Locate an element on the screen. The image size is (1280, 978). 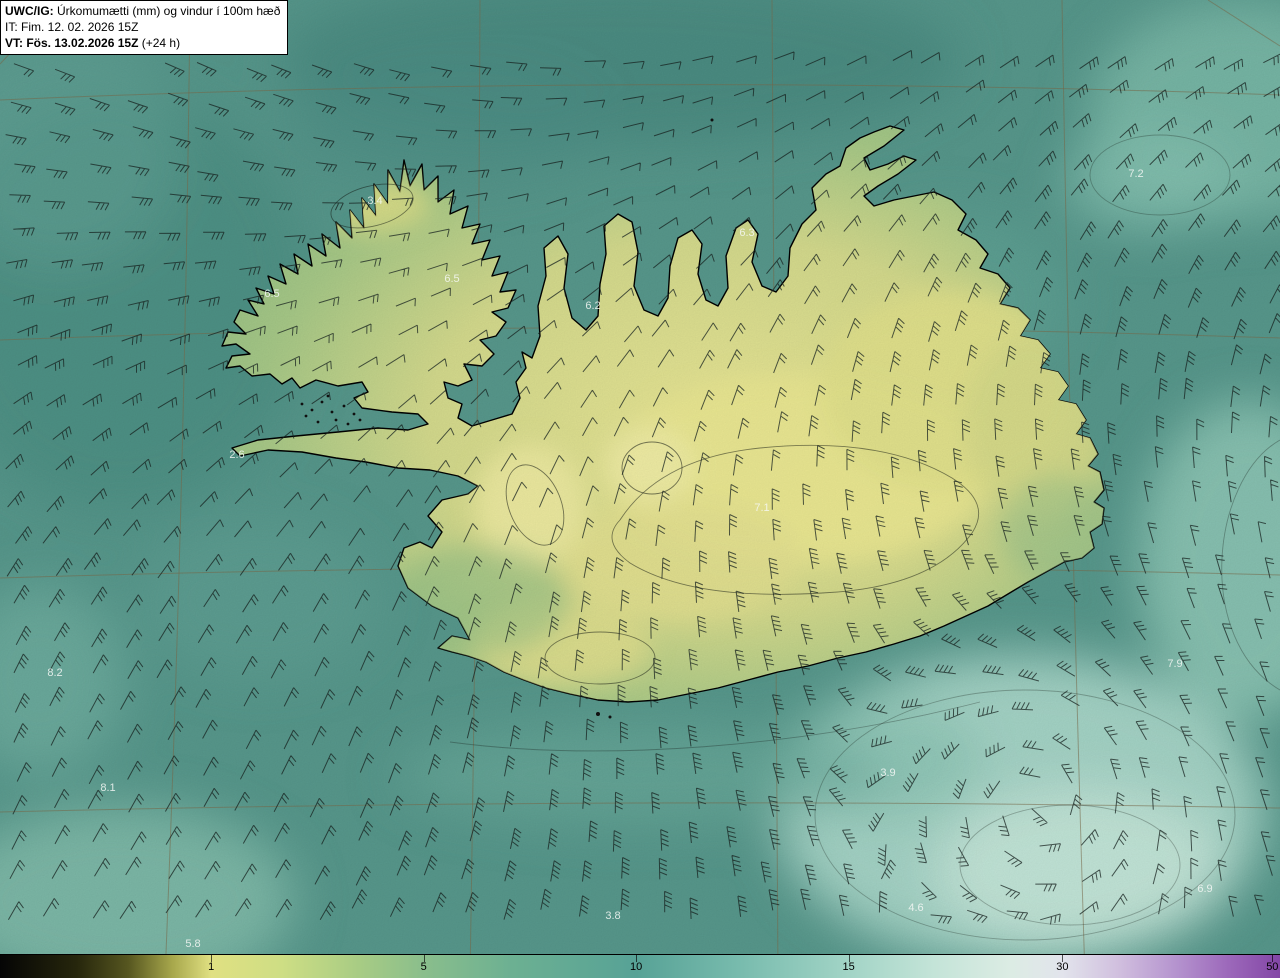
colorbar-tick-label: 10 is located at coordinates (636, 966).